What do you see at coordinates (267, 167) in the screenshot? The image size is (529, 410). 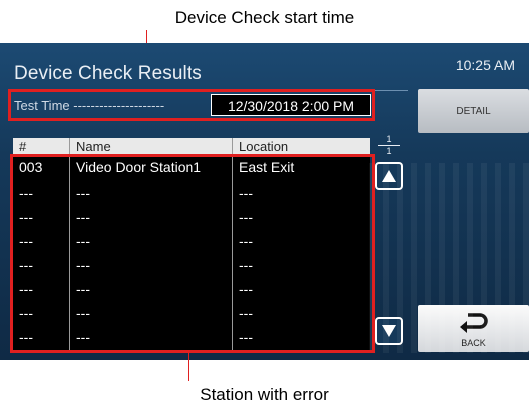 I see `cell-location: East Exit` at bounding box center [267, 167].